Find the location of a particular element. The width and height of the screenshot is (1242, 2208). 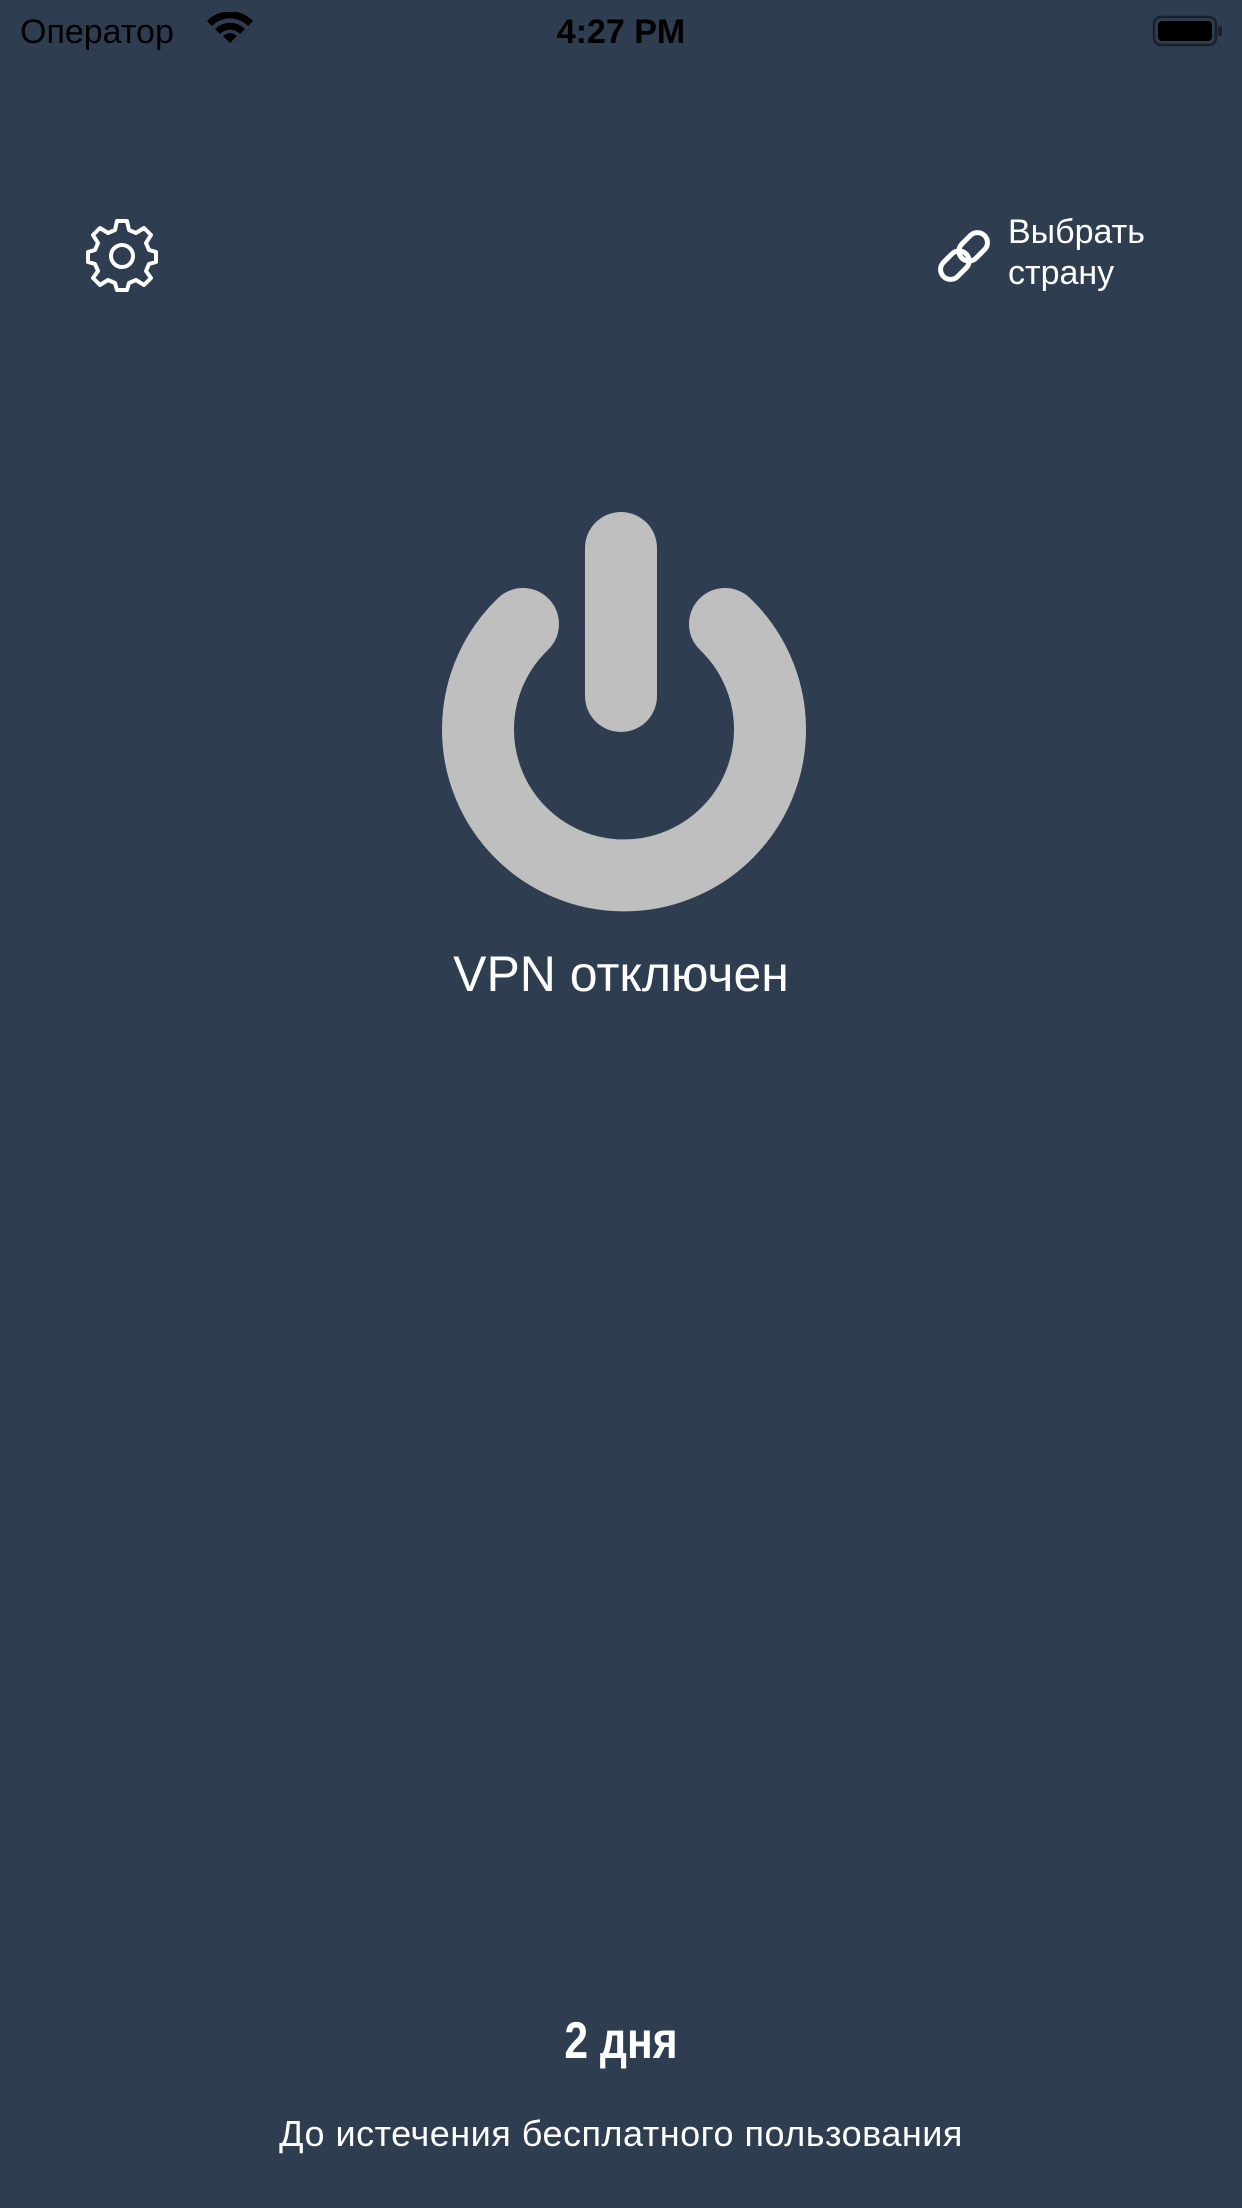

vpn-status-label: VPN отключен is located at coordinates (621, 974).